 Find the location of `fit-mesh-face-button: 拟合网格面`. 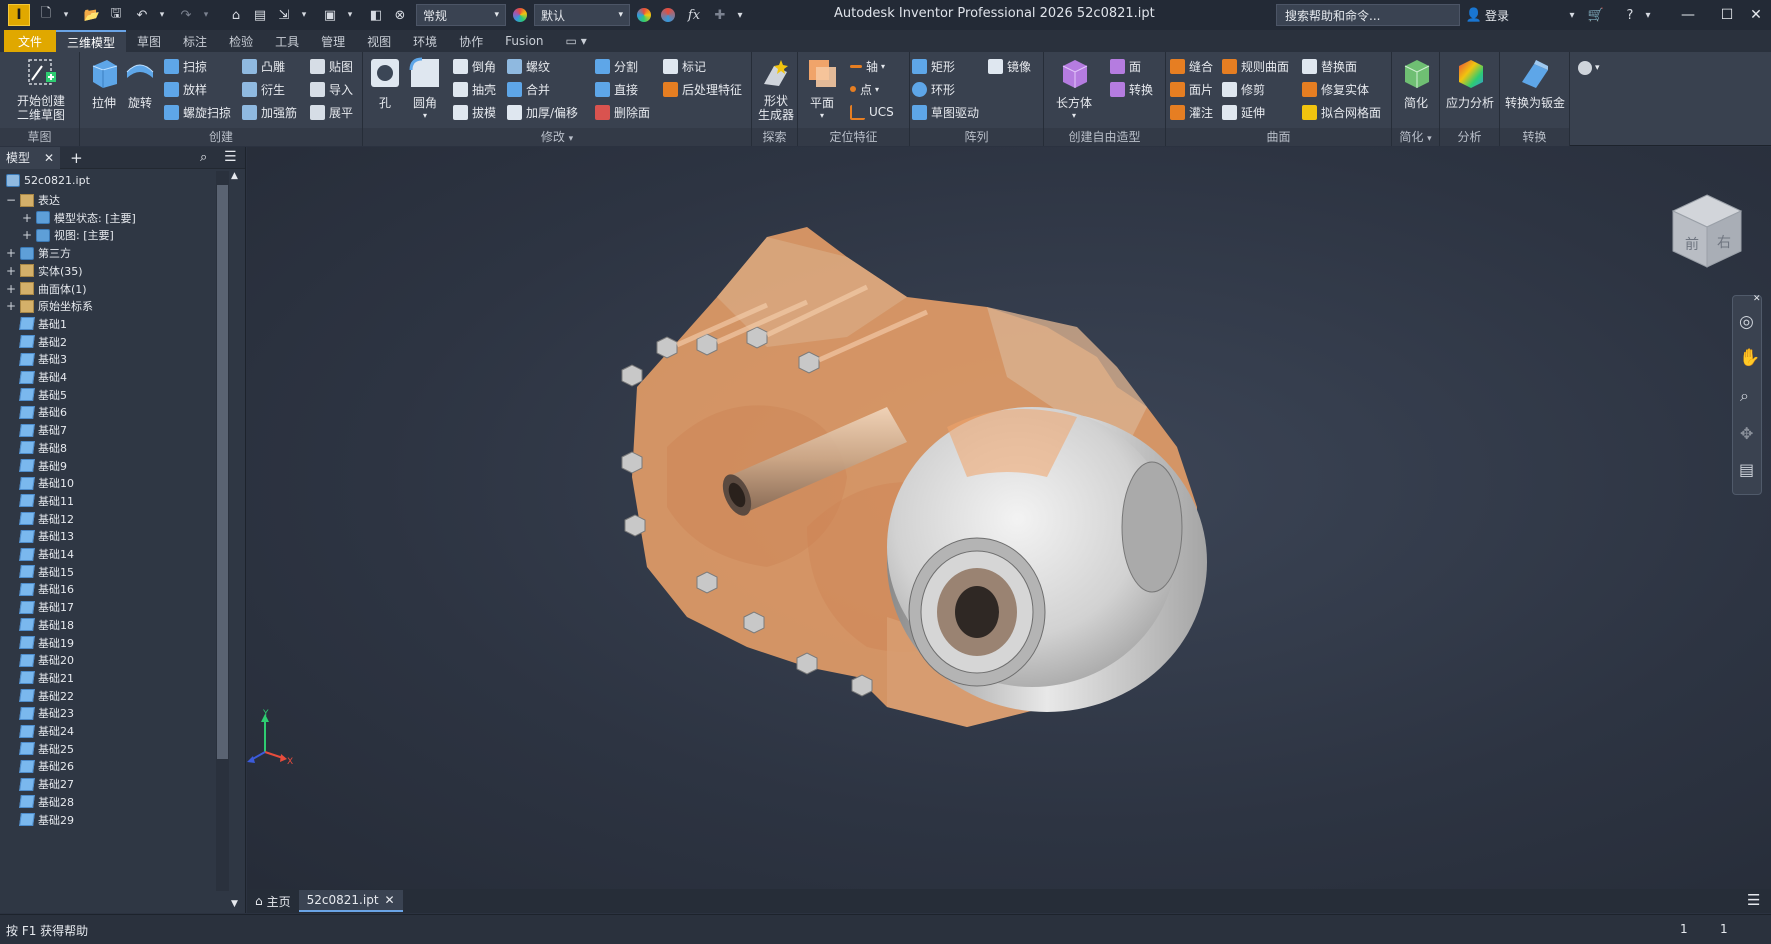

fit-mesh-face-button: 拟合网格面 is located at coordinates (1341, 112).